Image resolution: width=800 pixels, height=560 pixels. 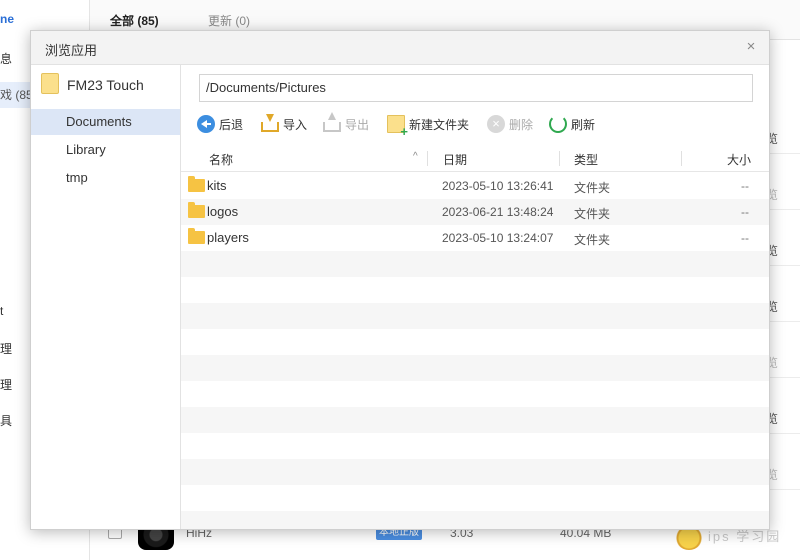 I want to click on back-arrow-icon, so click(x=206, y=124).